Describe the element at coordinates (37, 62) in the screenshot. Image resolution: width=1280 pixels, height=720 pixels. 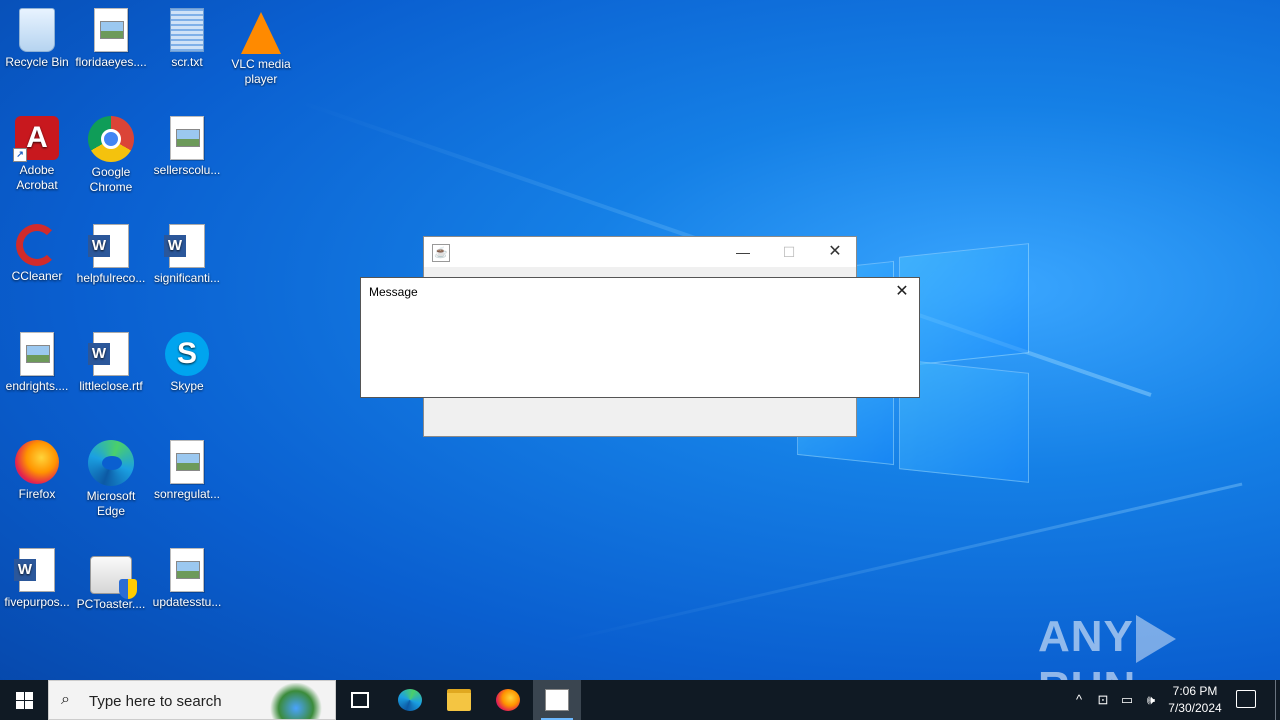
I see `desktop-icon-label: Recycle Bin` at that location.